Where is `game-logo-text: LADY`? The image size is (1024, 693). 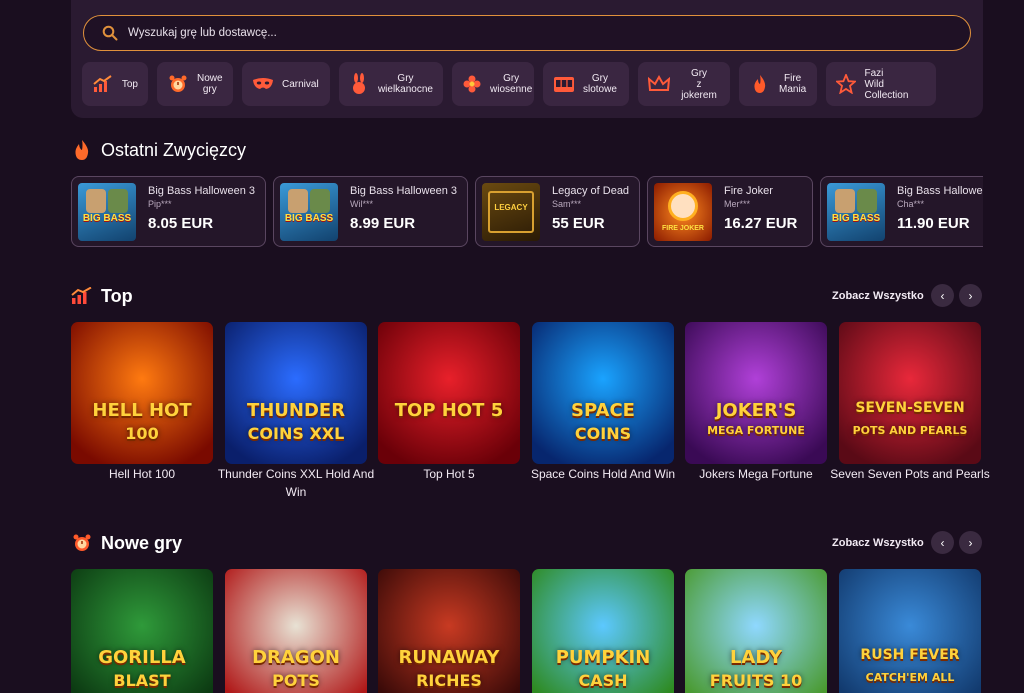 game-logo-text: LADY is located at coordinates (756, 657).